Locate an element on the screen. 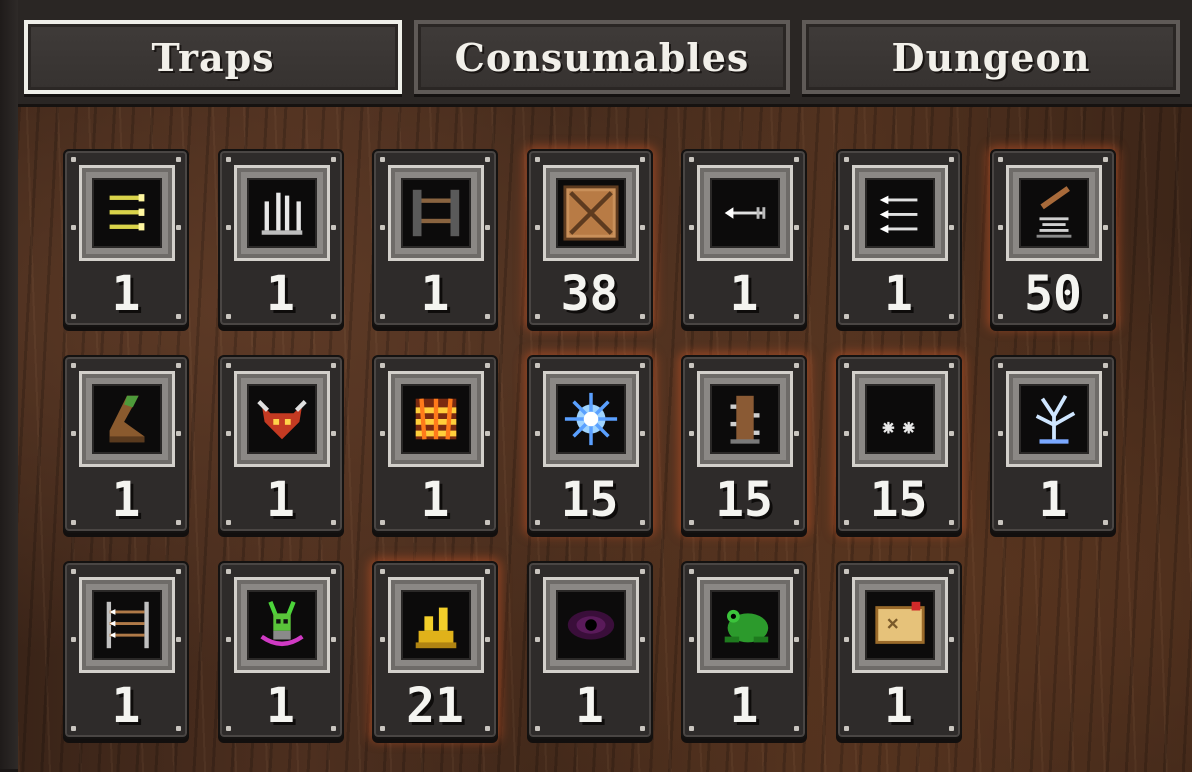 This screenshot has width=1192, height=772. item-count: 38 is located at coordinates (589, 294).